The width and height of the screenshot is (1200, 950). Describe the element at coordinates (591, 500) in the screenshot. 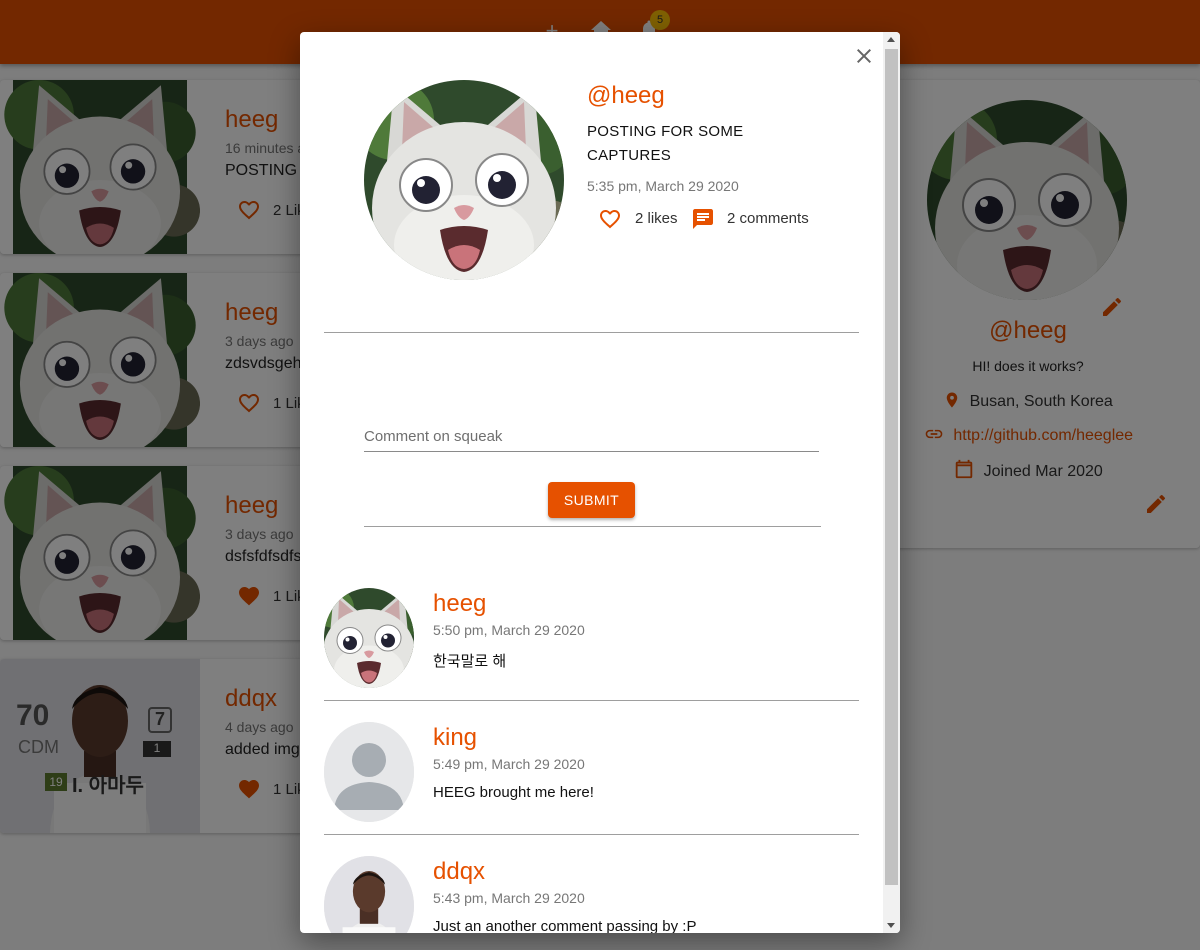

I see `submit-button: SUBMIT` at that location.